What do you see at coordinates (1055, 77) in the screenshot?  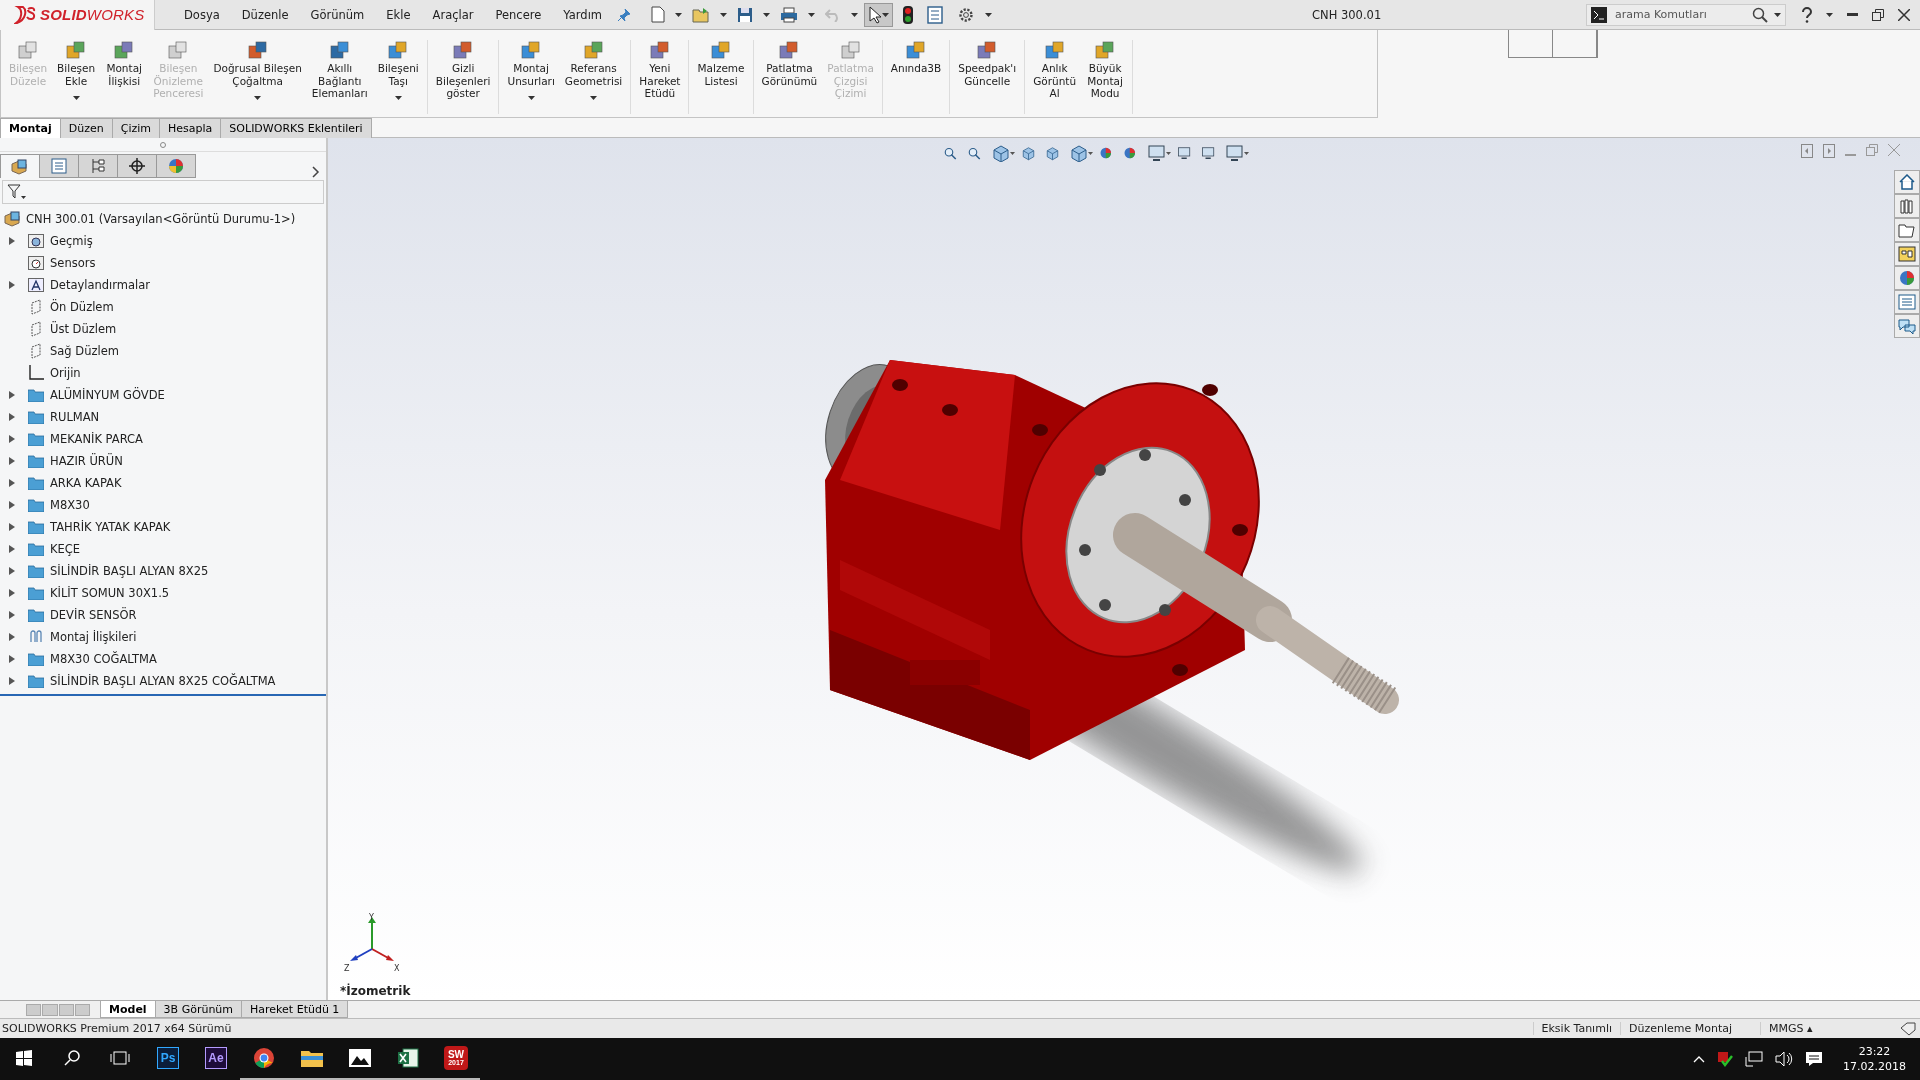 I see `ribbon-button: Anlık Görüntü Al` at bounding box center [1055, 77].